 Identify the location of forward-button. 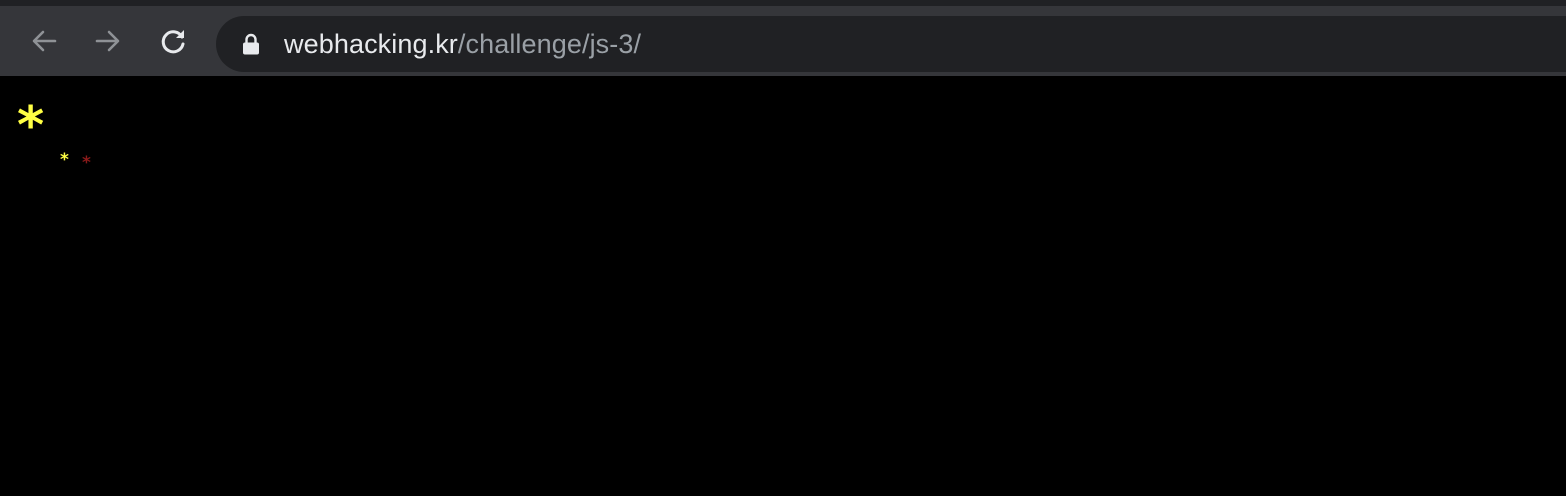
(108, 41).